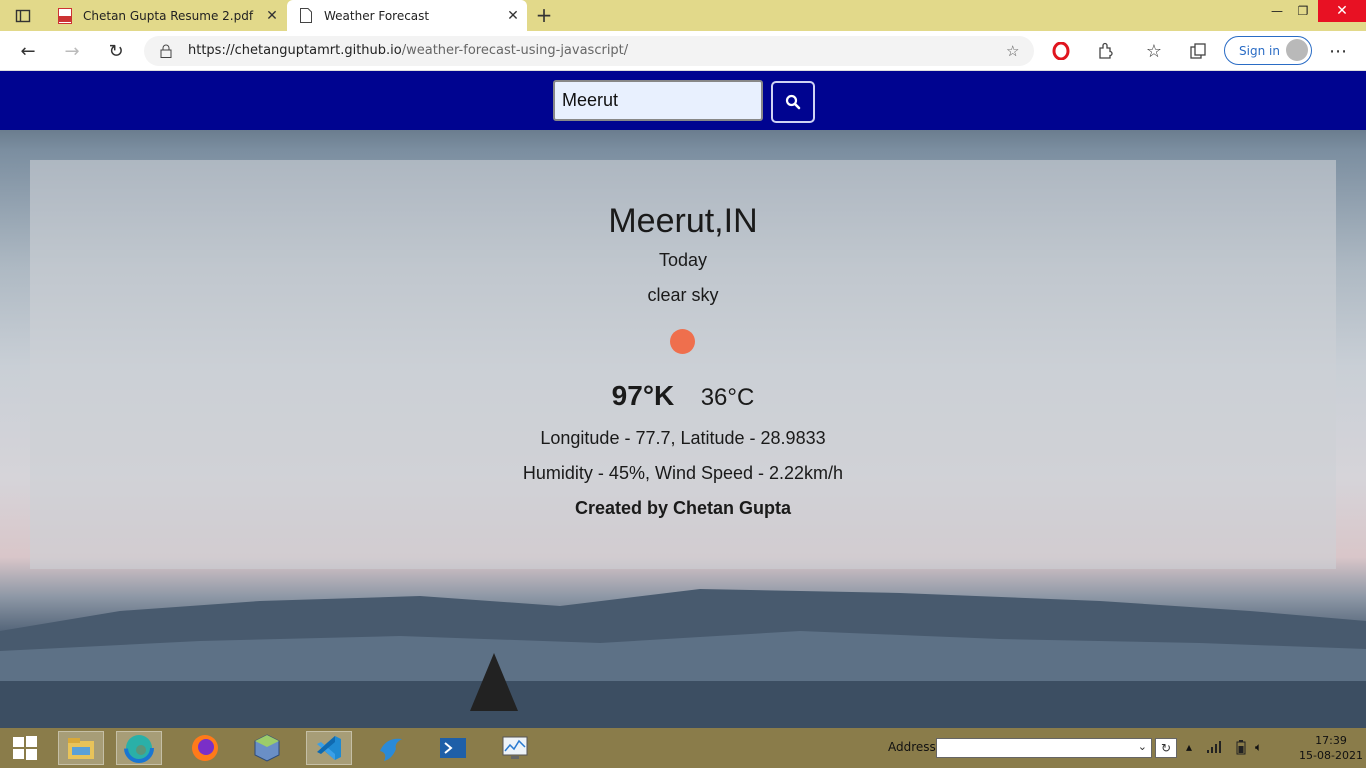 Image resolution: width=1366 pixels, height=768 pixels. Describe the element at coordinates (116, 51) in the screenshot. I see `refresh-icon: ↻` at that location.